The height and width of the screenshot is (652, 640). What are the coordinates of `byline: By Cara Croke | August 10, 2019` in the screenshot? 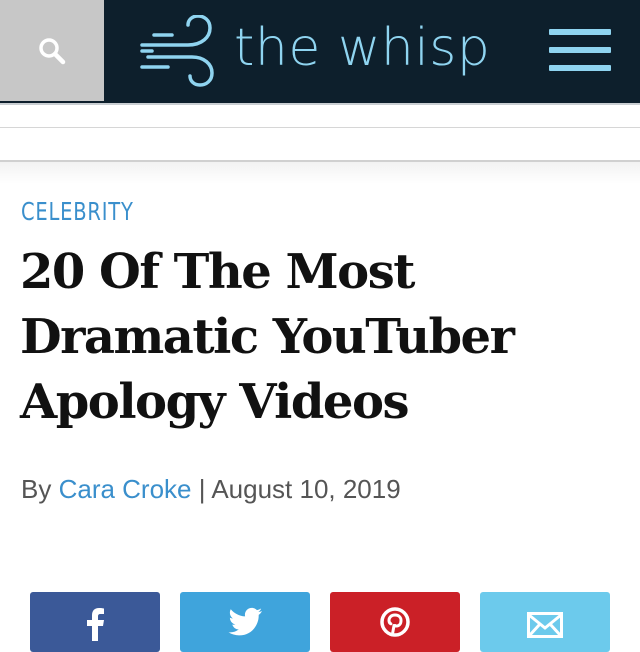 It's located at (211, 489).